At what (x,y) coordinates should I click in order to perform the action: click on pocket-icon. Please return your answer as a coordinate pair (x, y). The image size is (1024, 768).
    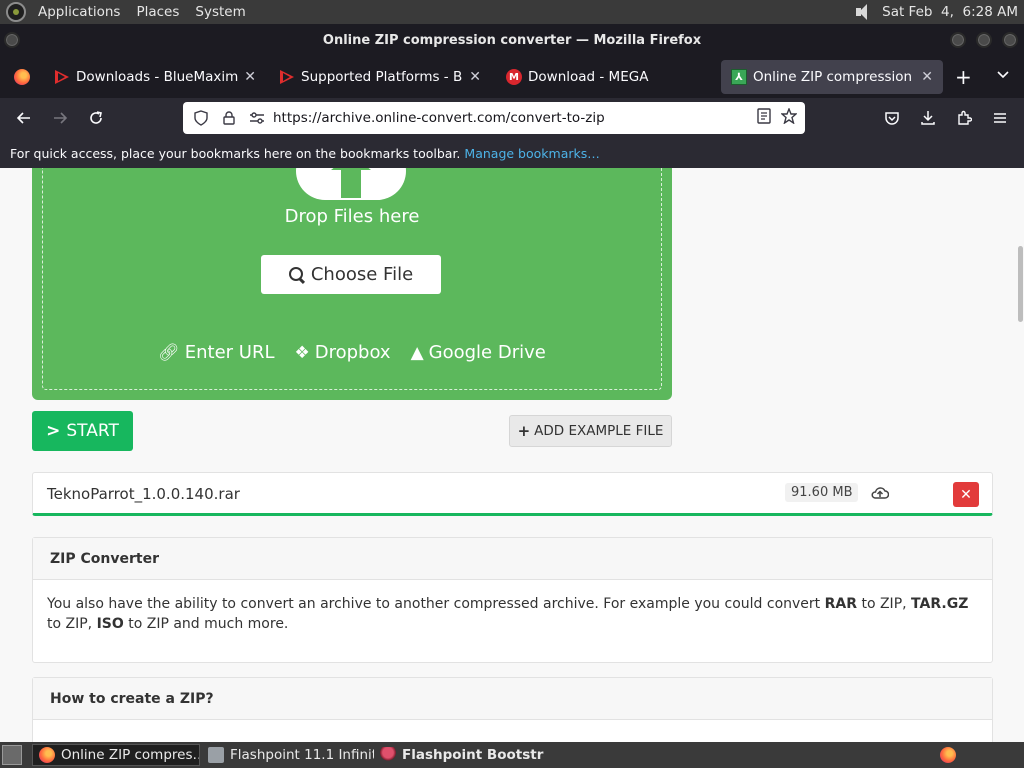
    Looking at the image, I should click on (892, 118).